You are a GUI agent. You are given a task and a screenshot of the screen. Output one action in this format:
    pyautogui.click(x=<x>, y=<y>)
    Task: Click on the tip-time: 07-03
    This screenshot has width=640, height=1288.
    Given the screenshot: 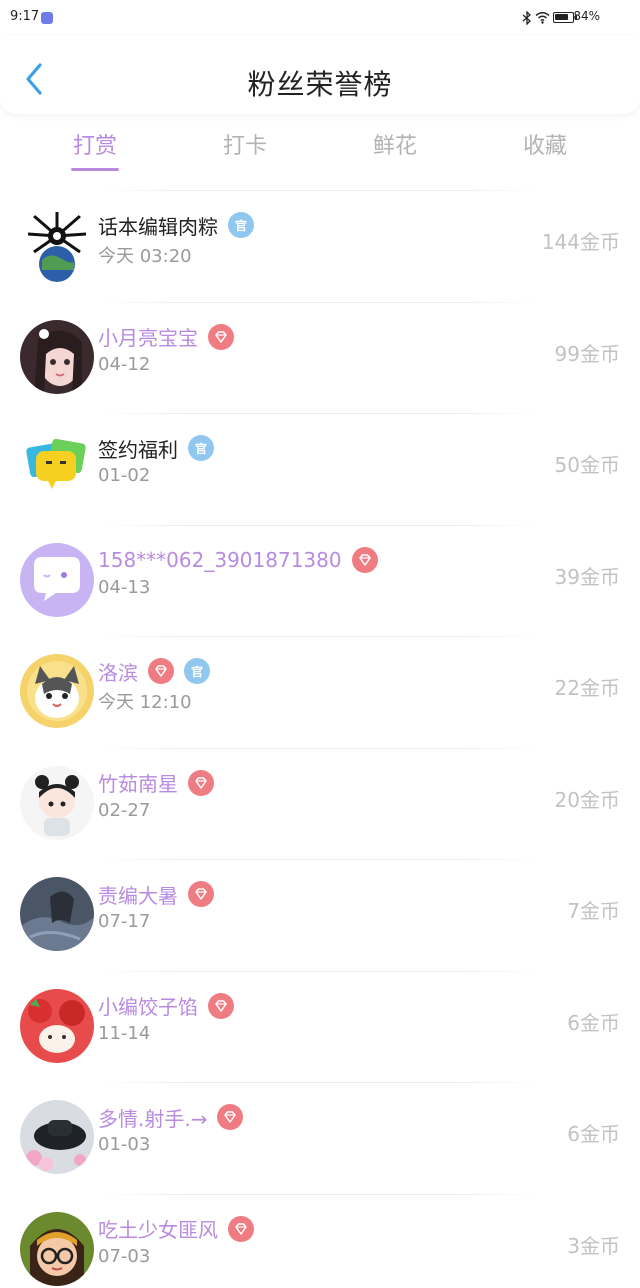 What is the action you would take?
    pyautogui.click(x=124, y=1256)
    